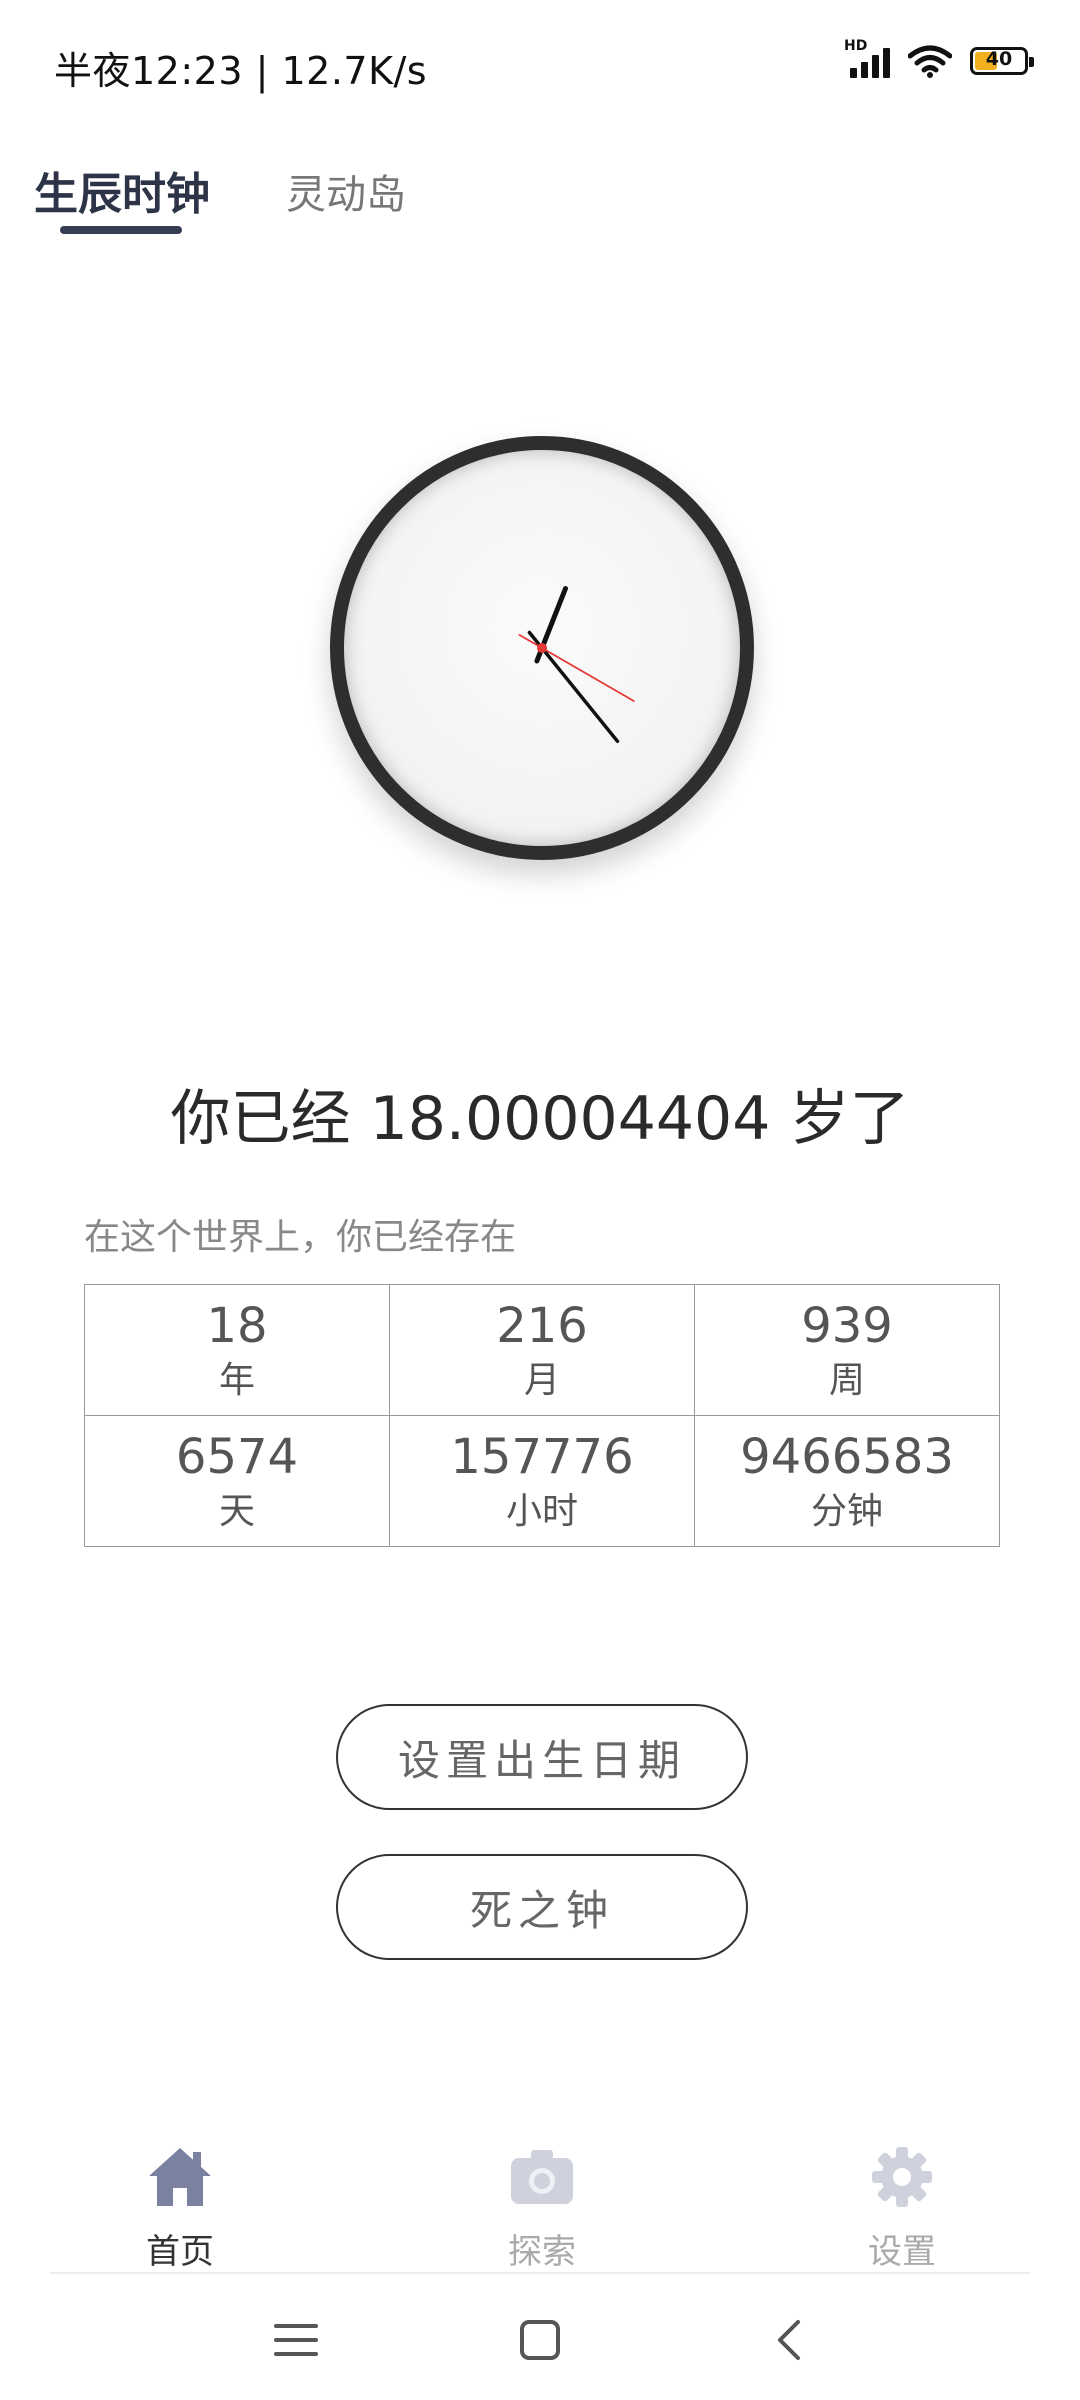 This screenshot has width=1080, height=2400. I want to click on age-headline: 你已经 18.00004404 岁了, so click(540, 1119).